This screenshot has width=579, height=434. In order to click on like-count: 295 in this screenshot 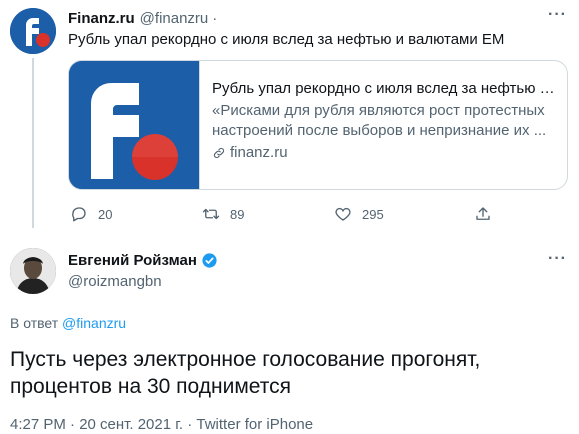, I will do `click(373, 214)`.